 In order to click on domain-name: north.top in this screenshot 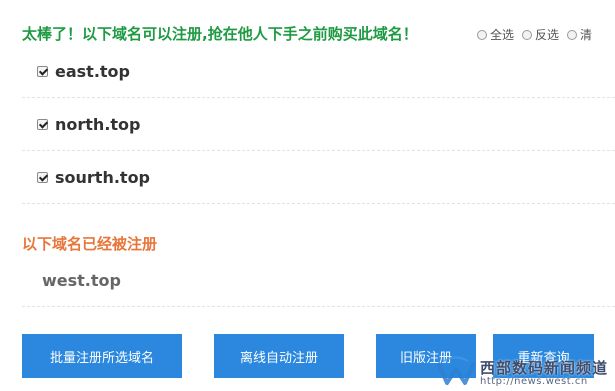, I will do `click(98, 124)`.